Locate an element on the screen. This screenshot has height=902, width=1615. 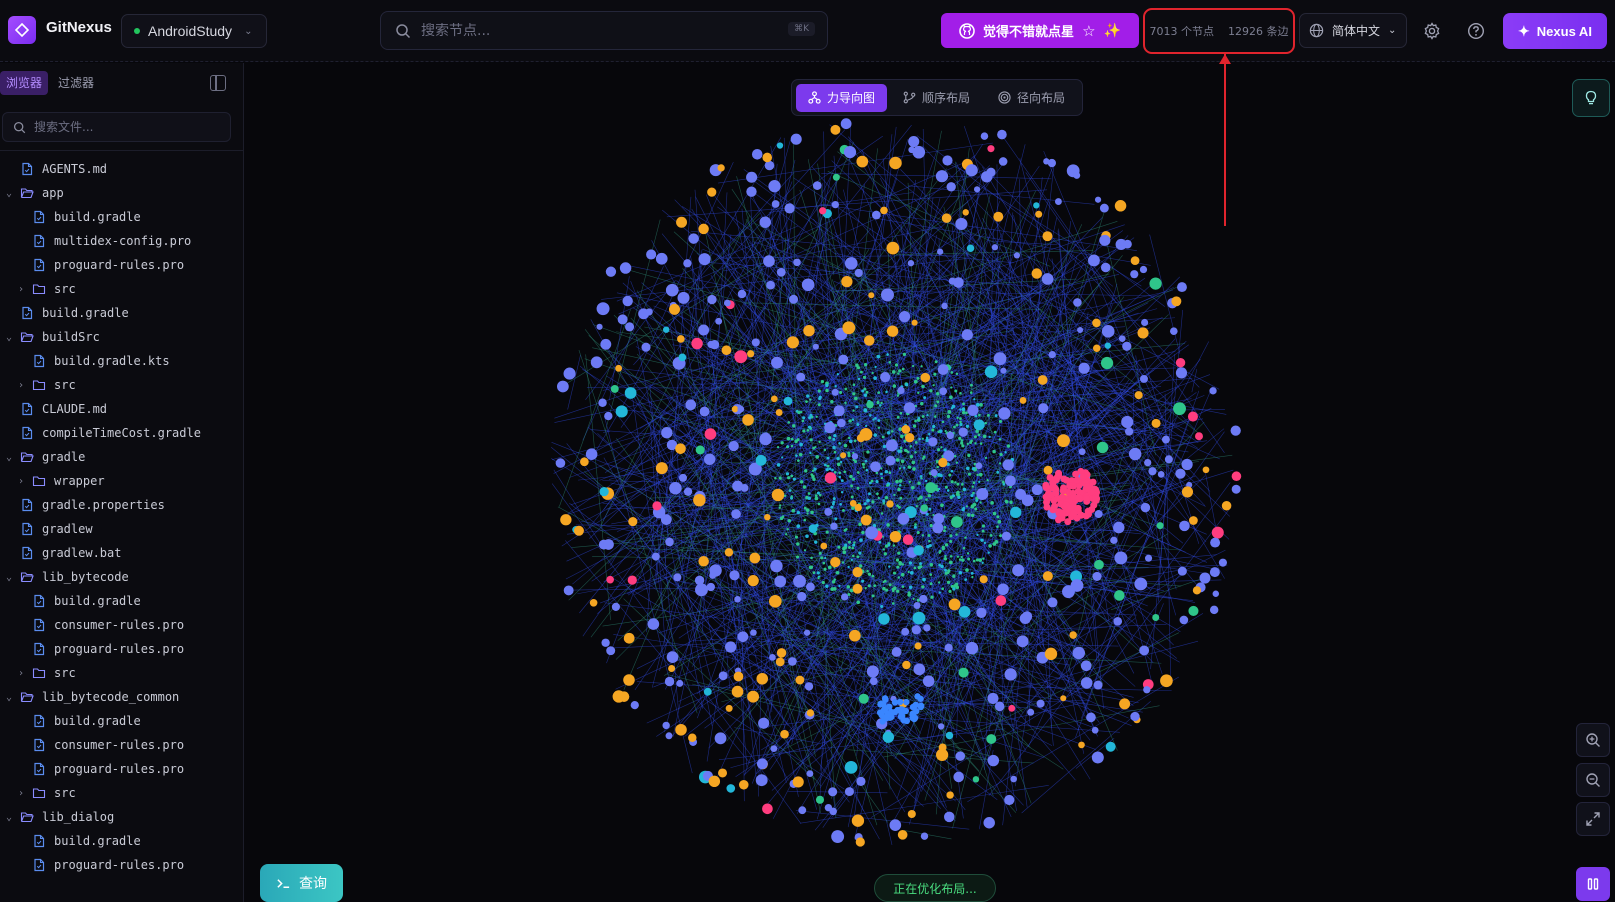
chevron-right-icon: › is located at coordinates (21, 673).